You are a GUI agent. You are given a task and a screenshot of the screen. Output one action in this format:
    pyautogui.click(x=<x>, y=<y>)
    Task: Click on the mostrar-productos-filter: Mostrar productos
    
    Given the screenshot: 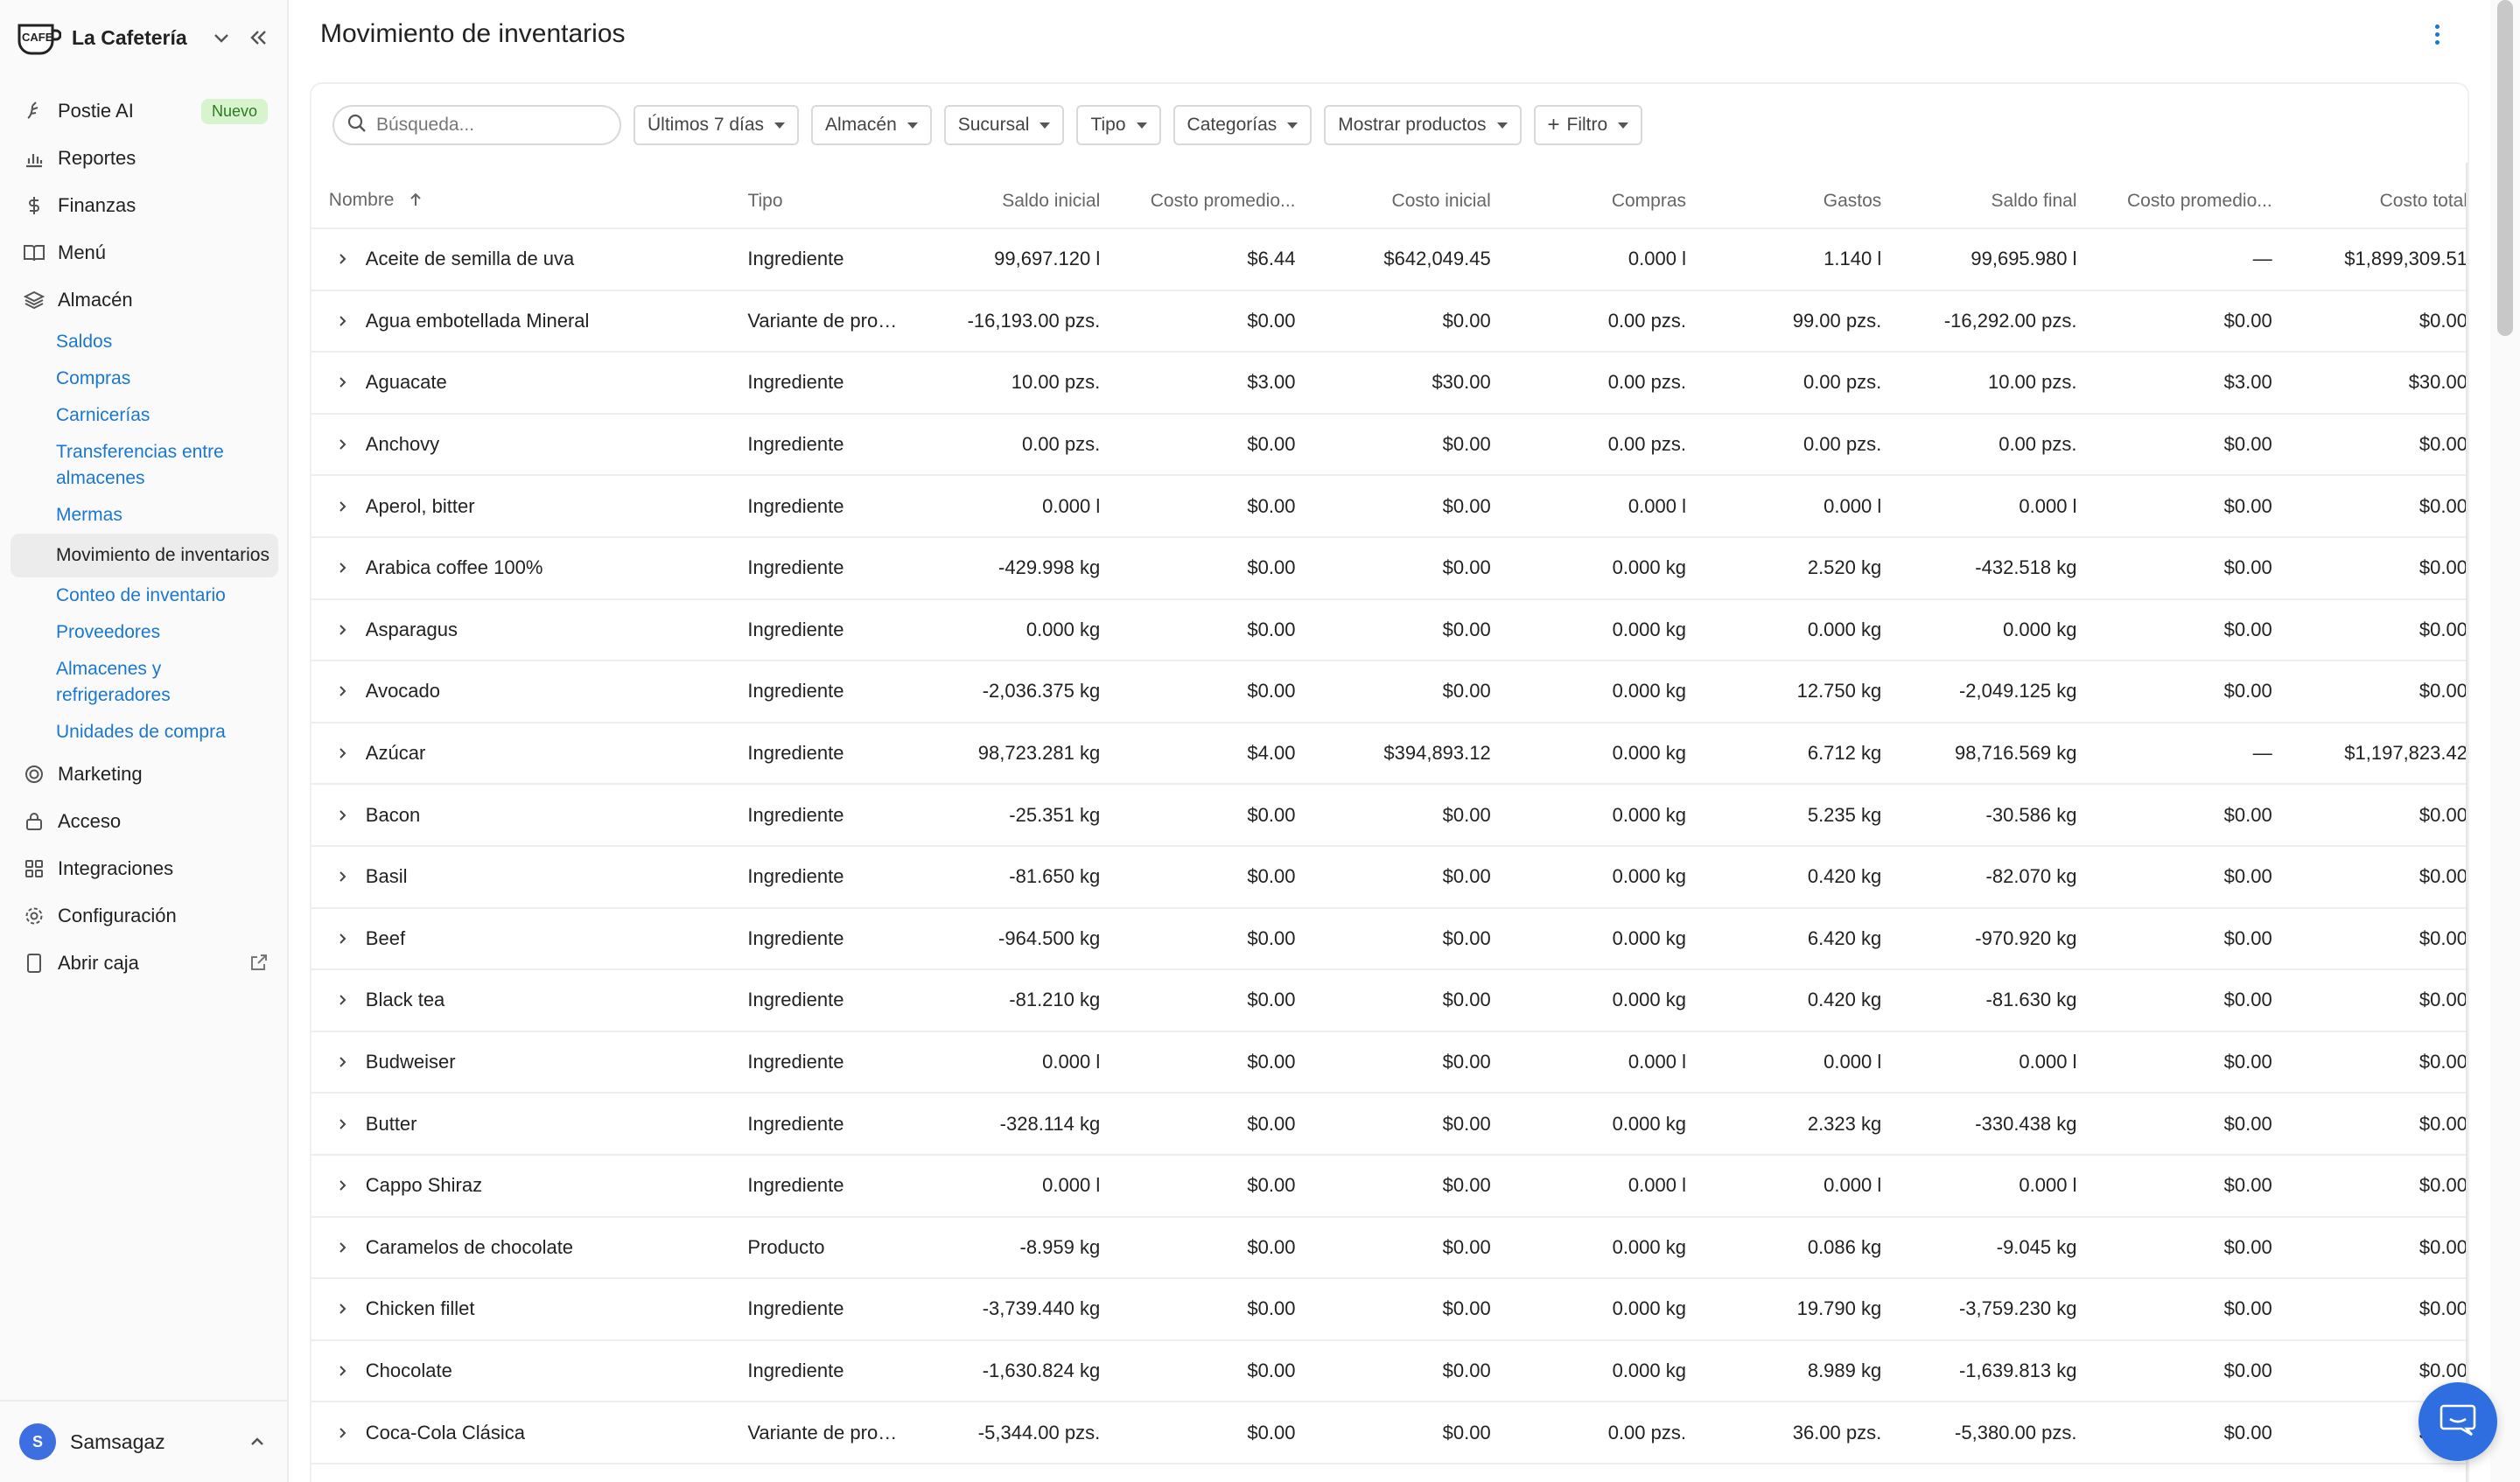 What is the action you would take?
    pyautogui.click(x=1423, y=125)
    